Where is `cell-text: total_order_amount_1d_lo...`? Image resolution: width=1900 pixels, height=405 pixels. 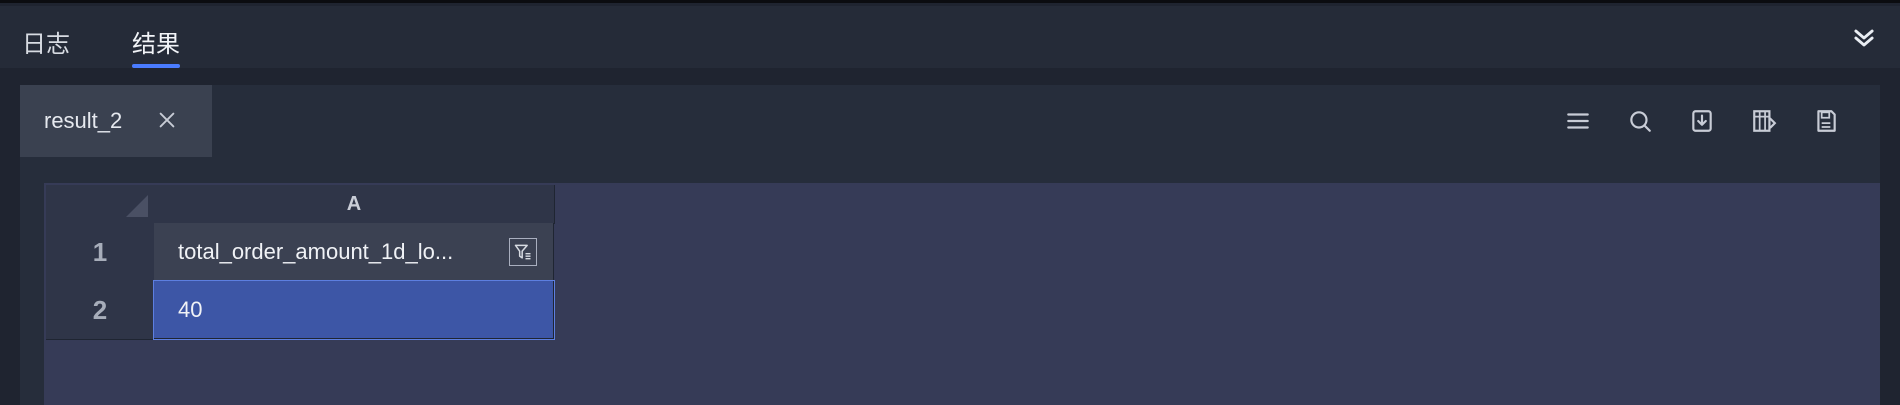
cell-text: total_order_amount_1d_lo... is located at coordinates (316, 251).